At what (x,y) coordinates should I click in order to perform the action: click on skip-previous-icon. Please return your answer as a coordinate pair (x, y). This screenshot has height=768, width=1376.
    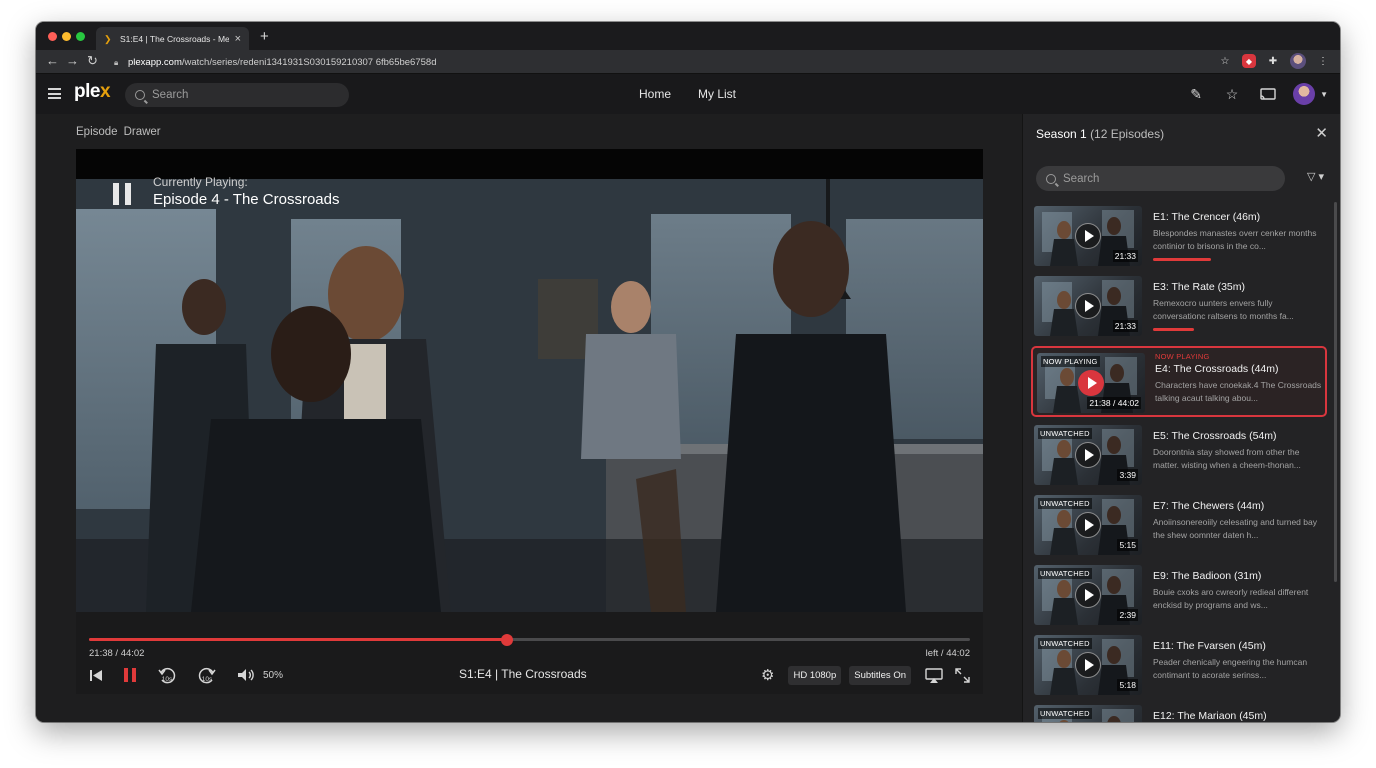
    Looking at the image, I should click on (96, 675).